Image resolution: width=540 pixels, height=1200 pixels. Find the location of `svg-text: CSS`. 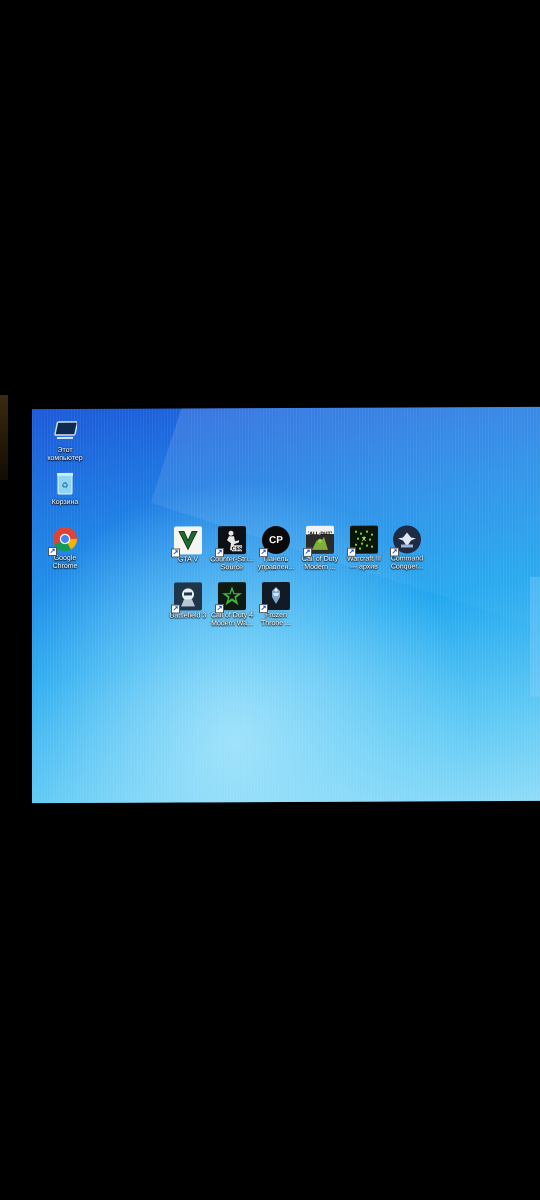

svg-text: CSS is located at coordinates (237, 549).